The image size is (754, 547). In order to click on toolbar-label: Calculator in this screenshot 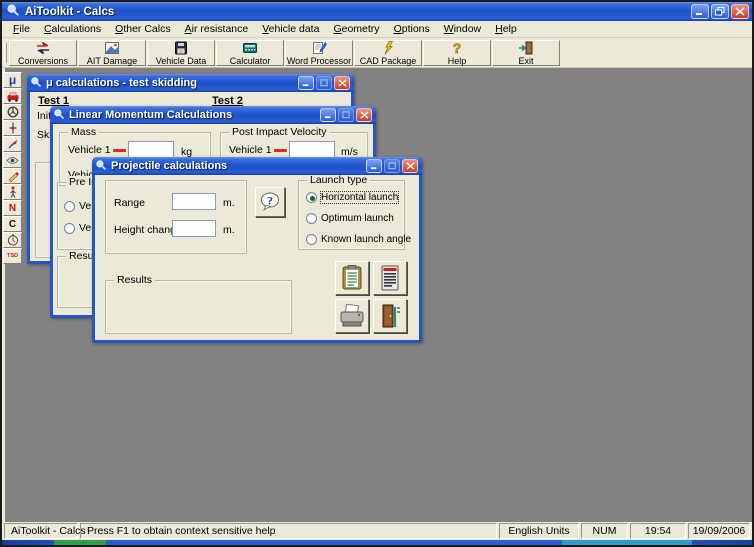, I will do `click(250, 60)`.